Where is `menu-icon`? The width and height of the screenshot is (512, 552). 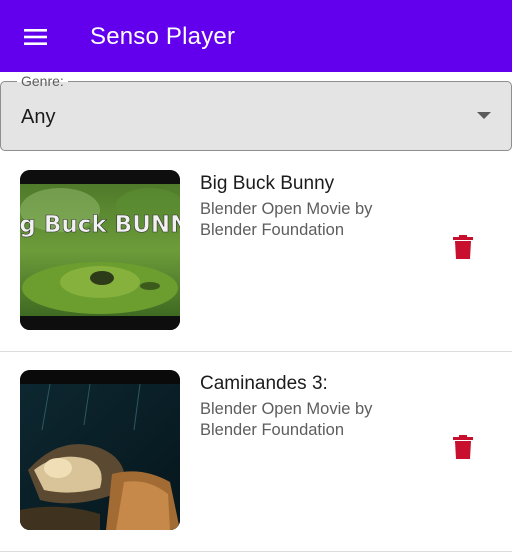
menu-icon is located at coordinates (36, 37).